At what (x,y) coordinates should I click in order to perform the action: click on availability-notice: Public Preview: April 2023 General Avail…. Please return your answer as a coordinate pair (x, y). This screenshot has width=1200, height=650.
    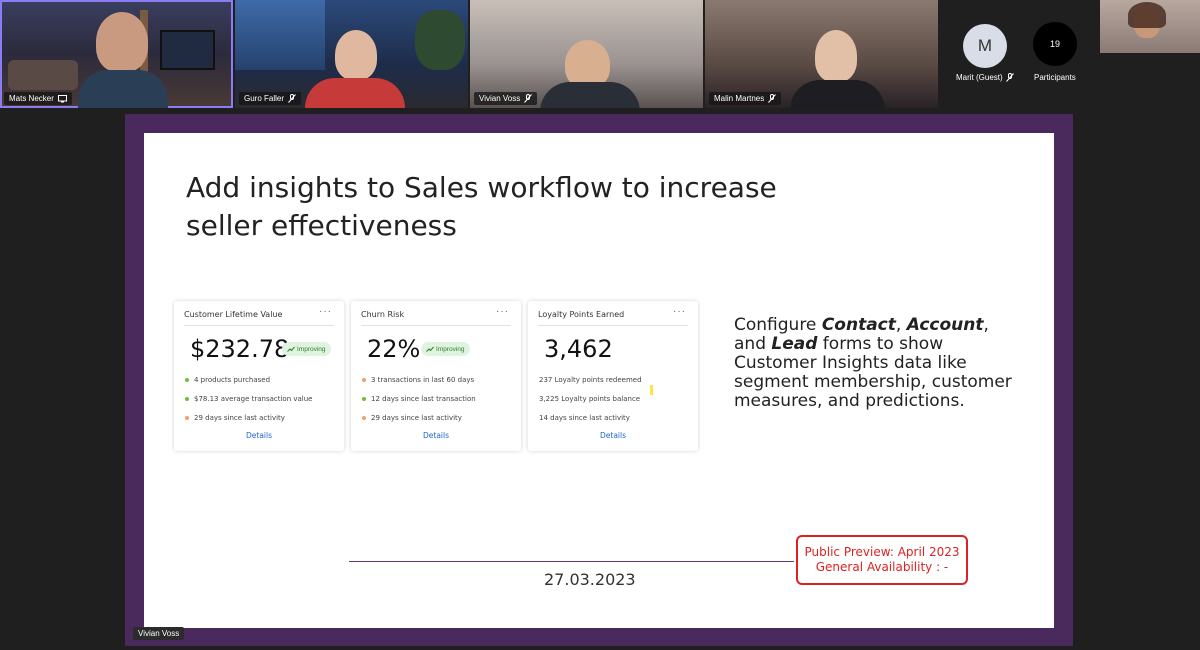
    Looking at the image, I should click on (882, 560).